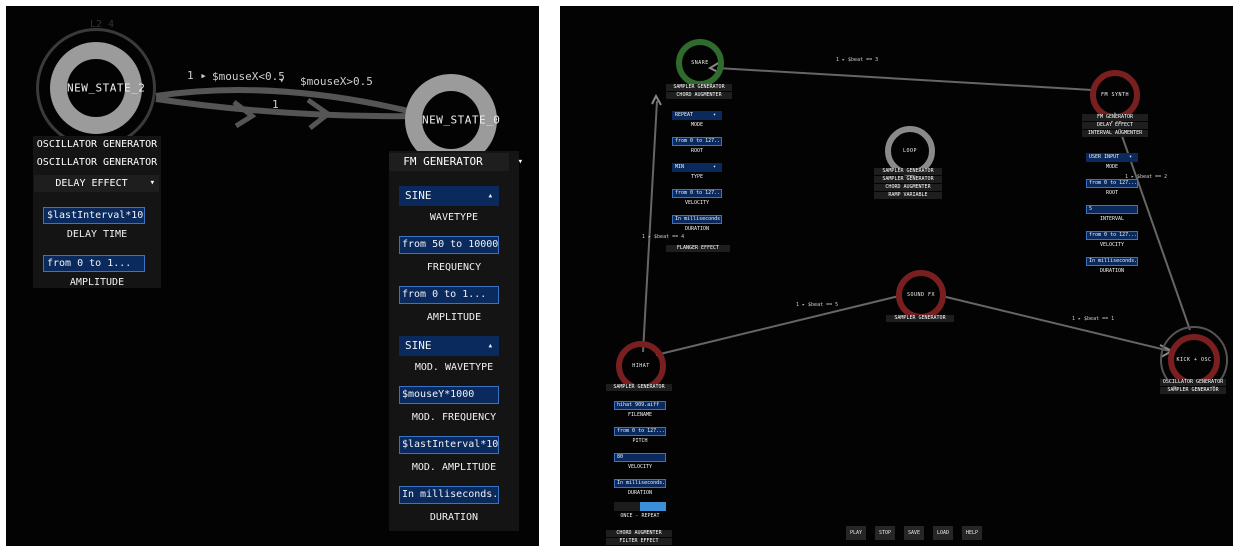 The width and height of the screenshot is (1235, 550). Describe the element at coordinates (1115, 125) in the screenshot. I see `generator-label: DELAY EFFECT` at that location.